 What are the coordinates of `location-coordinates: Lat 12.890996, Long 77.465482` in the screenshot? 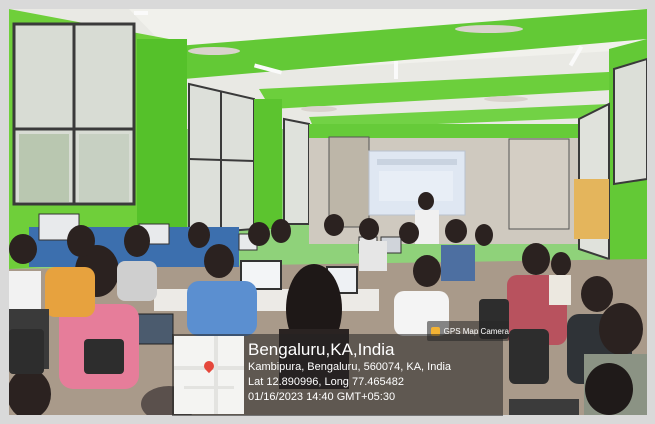 It's located at (326, 382).